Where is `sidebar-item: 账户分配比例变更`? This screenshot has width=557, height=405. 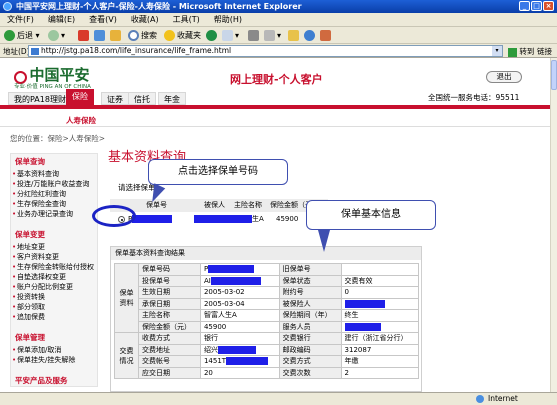
sidebar-item: 账户分配比例变更 is located at coordinates (54, 287).